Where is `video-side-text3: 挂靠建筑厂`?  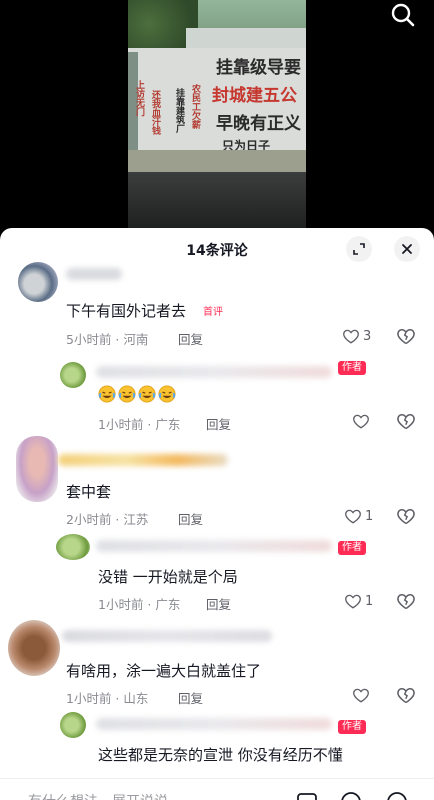
video-side-text3: 挂靠建筑厂 is located at coordinates (179, 110).